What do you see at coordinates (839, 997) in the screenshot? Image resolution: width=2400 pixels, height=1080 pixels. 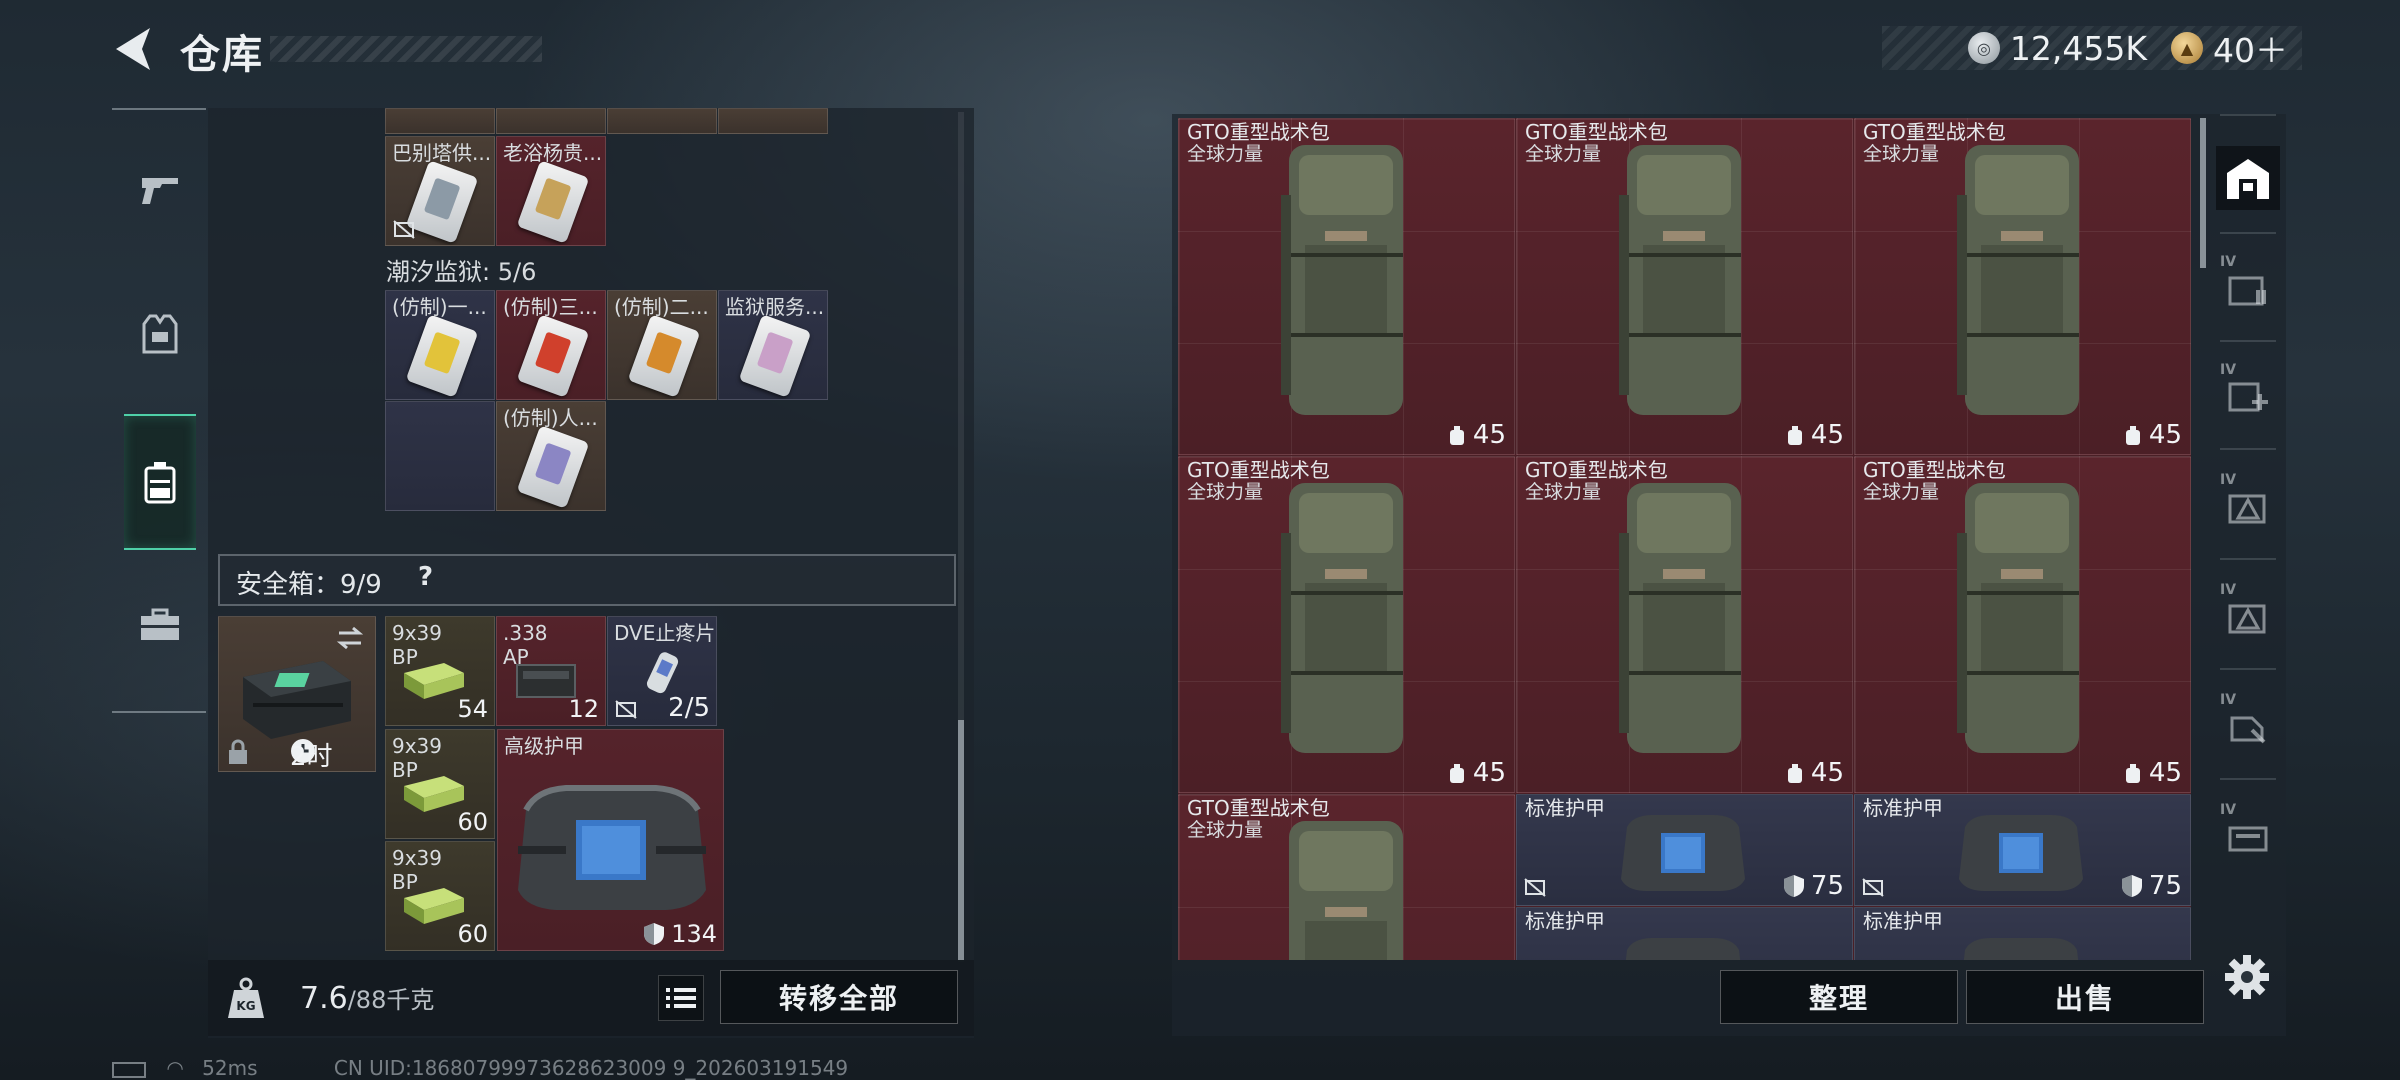 I see `transfer-all-button: 转移全部` at bounding box center [839, 997].